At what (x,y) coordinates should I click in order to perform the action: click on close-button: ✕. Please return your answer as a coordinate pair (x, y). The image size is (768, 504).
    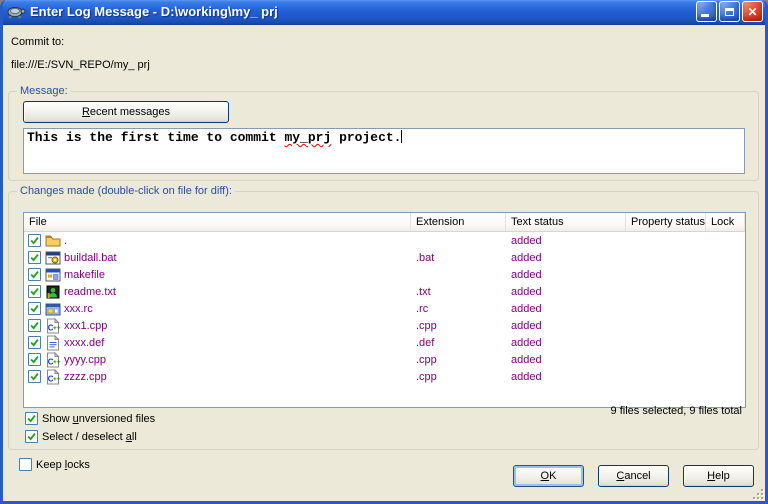
    Looking at the image, I should click on (752, 11).